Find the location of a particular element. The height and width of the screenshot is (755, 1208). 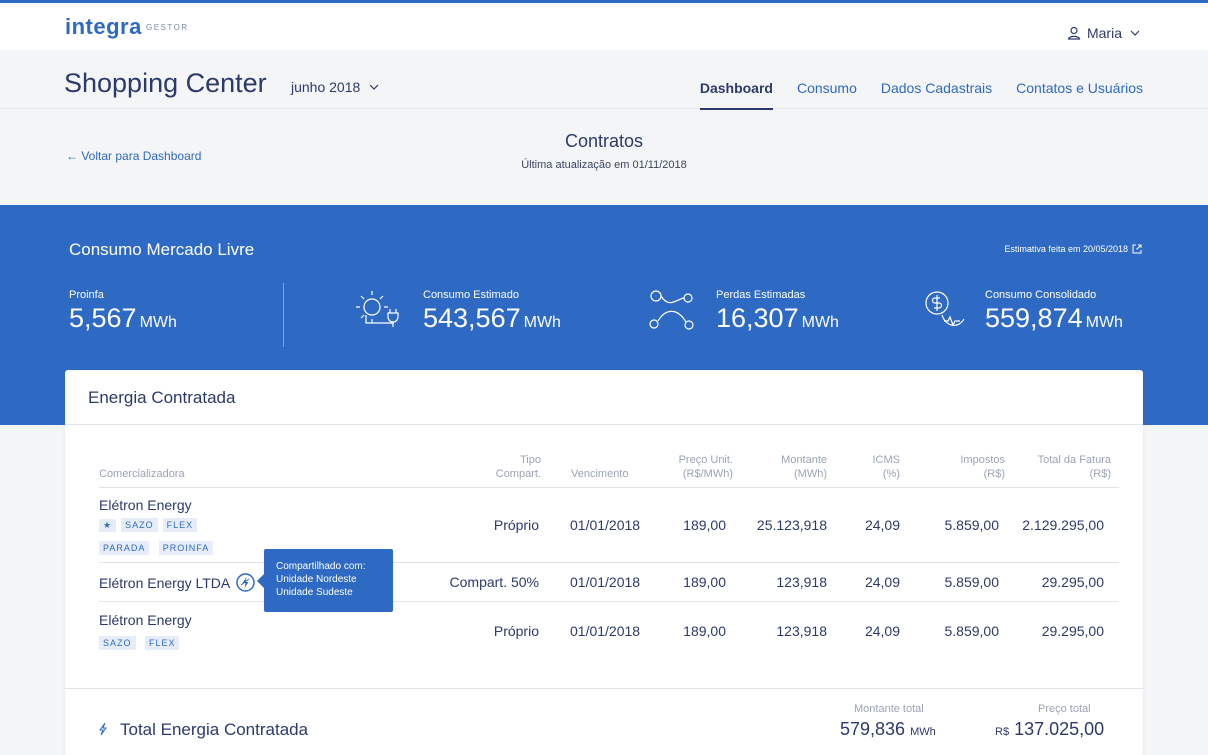

metric-proinfa: Proinfa 5,567 MWh is located at coordinates (123, 311).